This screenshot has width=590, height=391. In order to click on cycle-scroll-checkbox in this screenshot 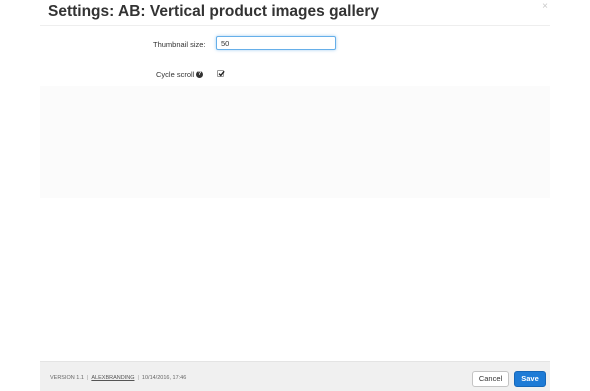, I will do `click(221, 73)`.